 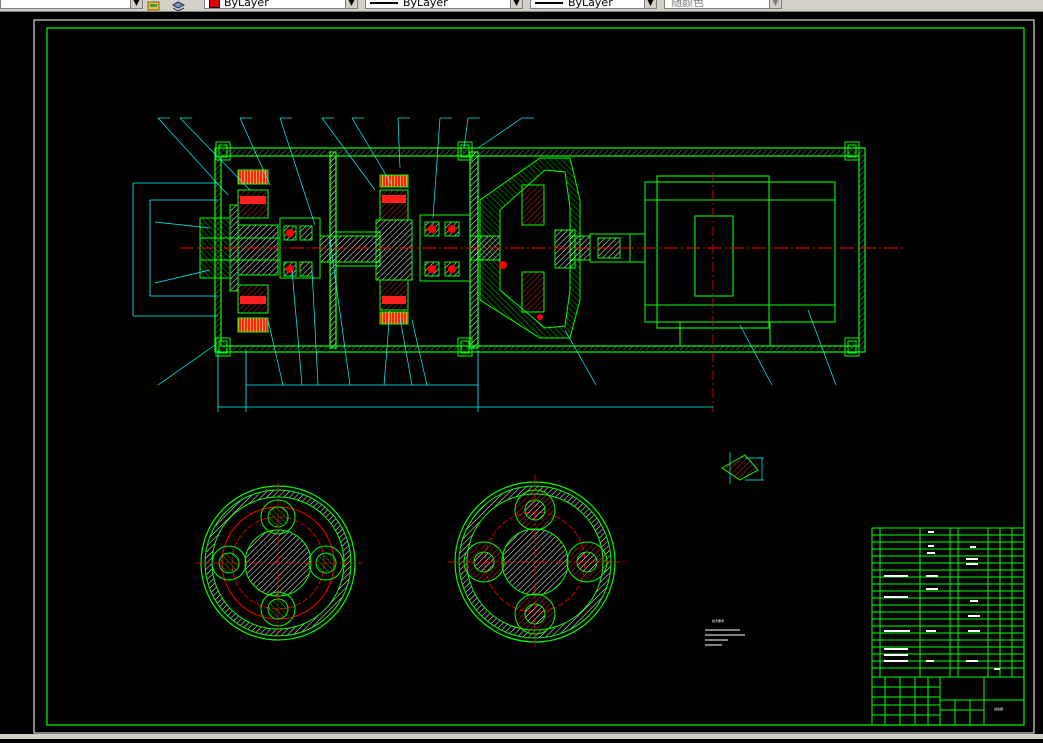 I want to click on lineweight-swatch, so click(x=549, y=3).